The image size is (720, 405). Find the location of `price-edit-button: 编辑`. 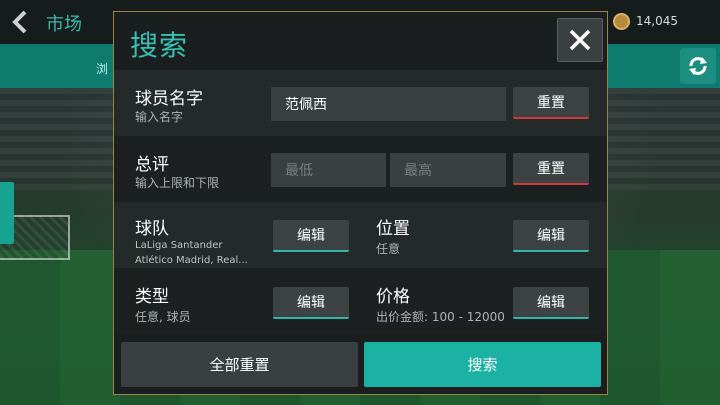

price-edit-button: 编辑 is located at coordinates (551, 303).